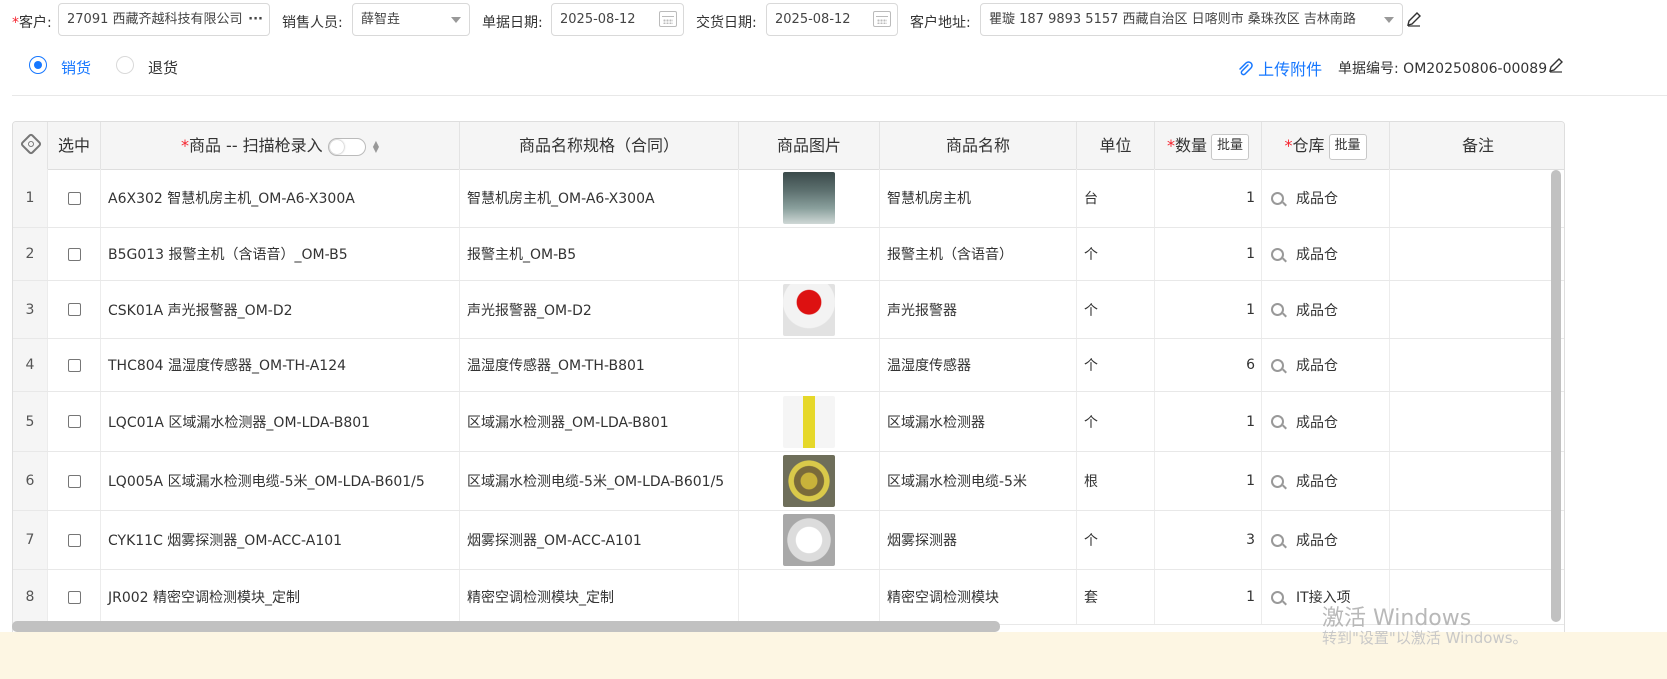  I want to click on unit-cell: 个, so click(1116, 254).